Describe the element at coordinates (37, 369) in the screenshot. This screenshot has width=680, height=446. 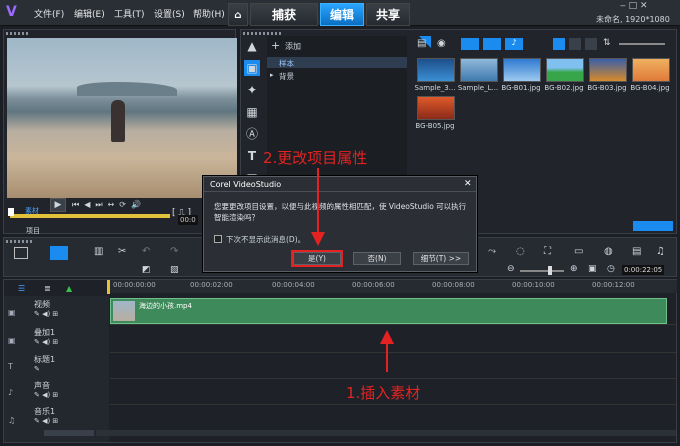
I see `track-controls-title: ✎` at that location.